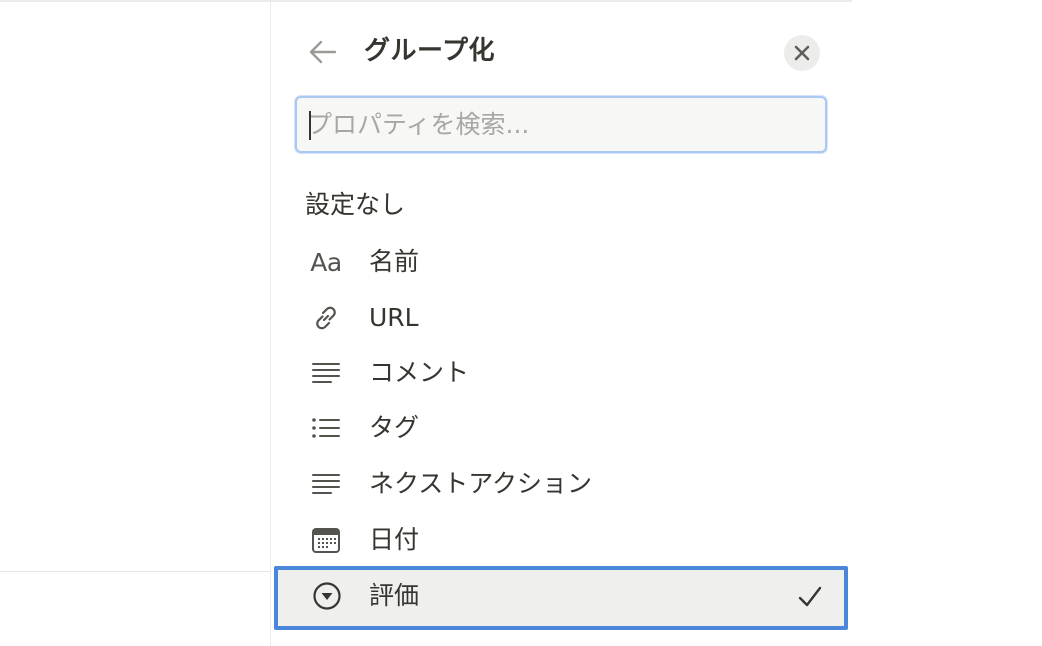  What do you see at coordinates (135, 571) in the screenshot?
I see `left-divider` at bounding box center [135, 571].